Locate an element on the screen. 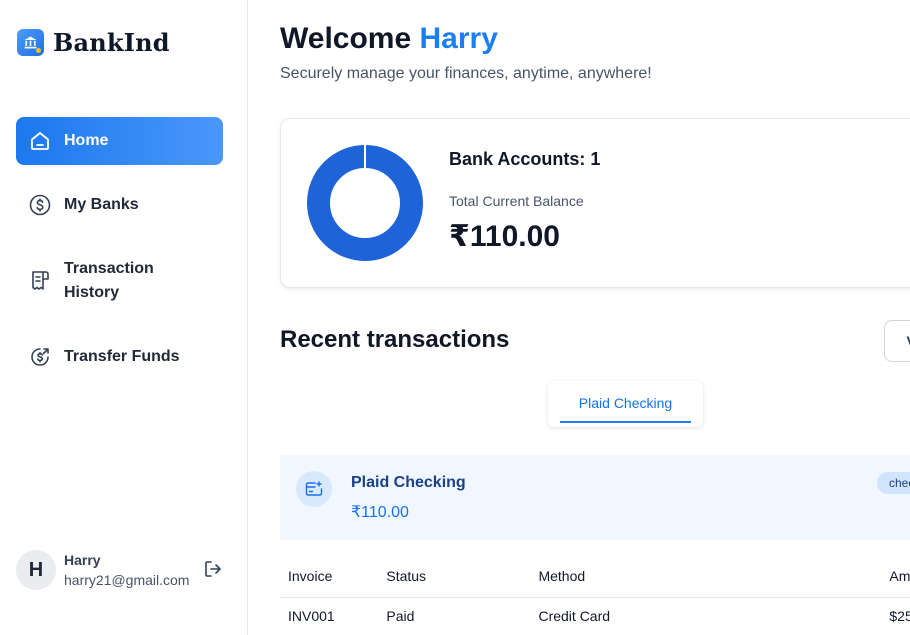 This screenshot has height=635, width=910. user-name: Harry is located at coordinates (82, 560).